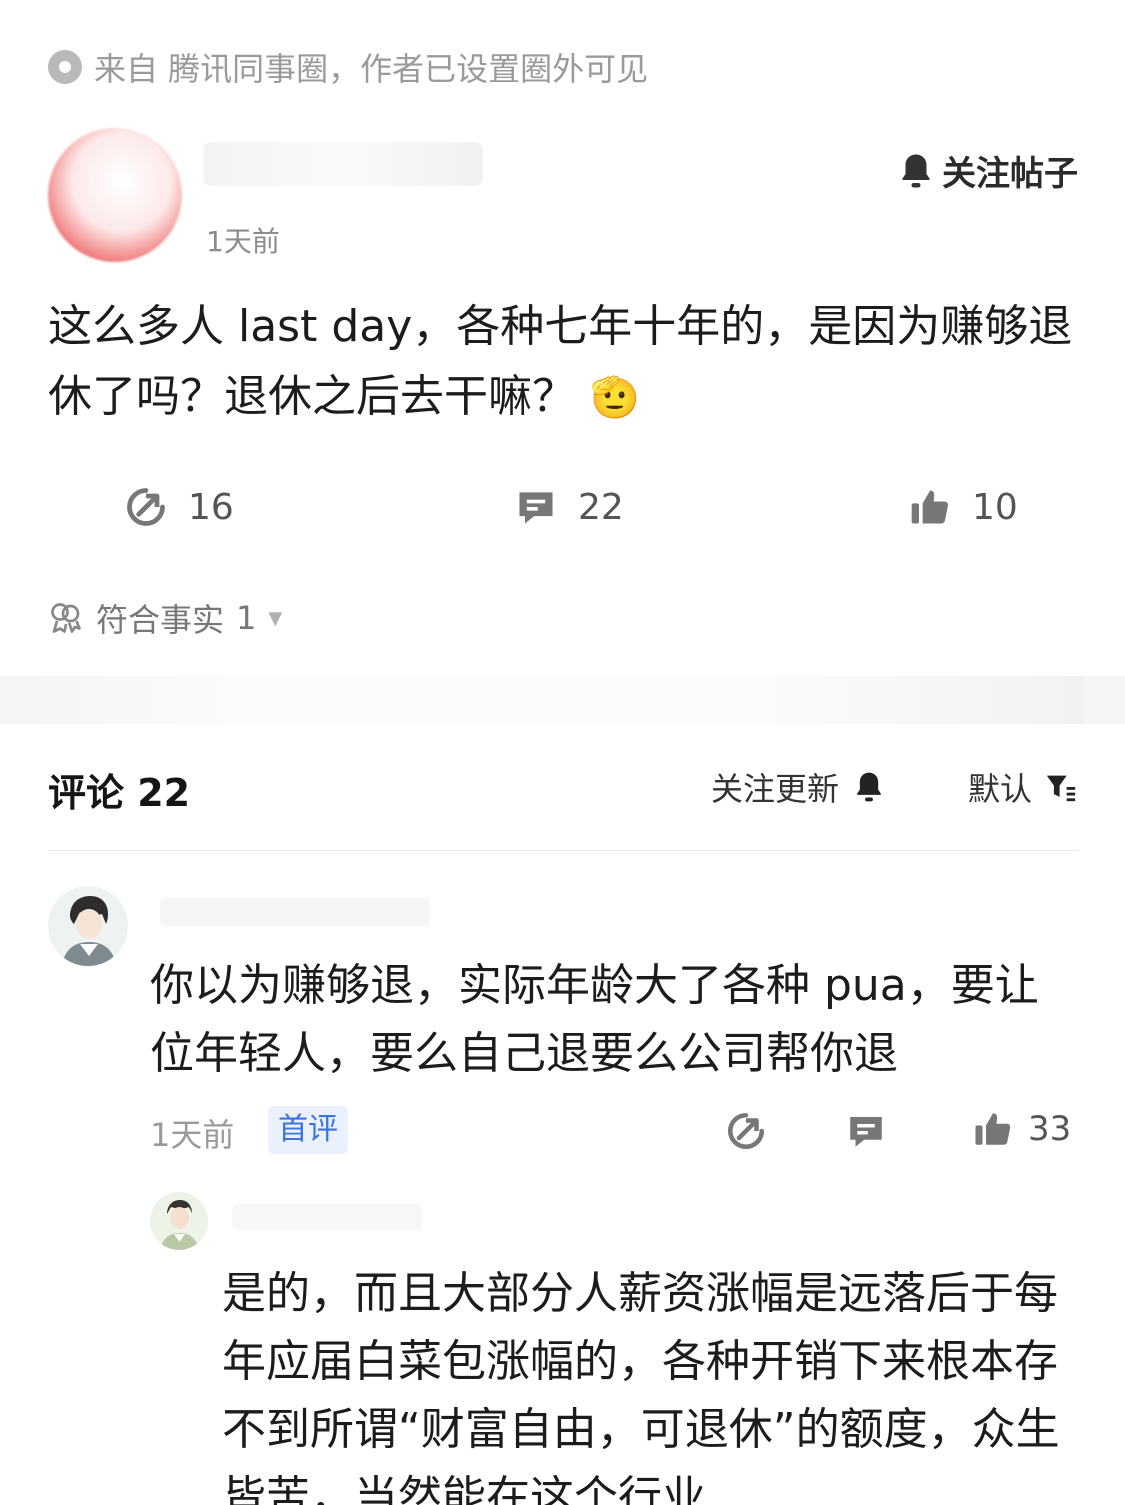 The width and height of the screenshot is (1125, 1505). Describe the element at coordinates (371, 69) in the screenshot. I see `source-text: 来自 腾讯同事圈，作者已设置圈外可见` at that location.